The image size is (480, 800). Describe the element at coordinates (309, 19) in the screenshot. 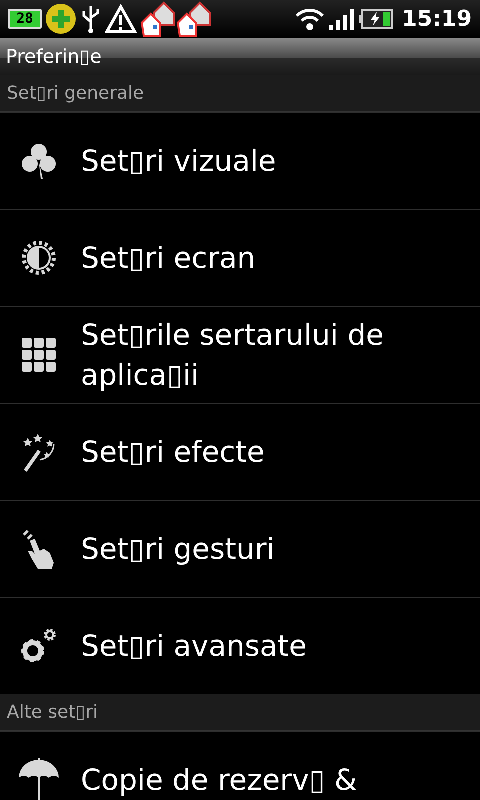

I see `wifi-icon` at that location.